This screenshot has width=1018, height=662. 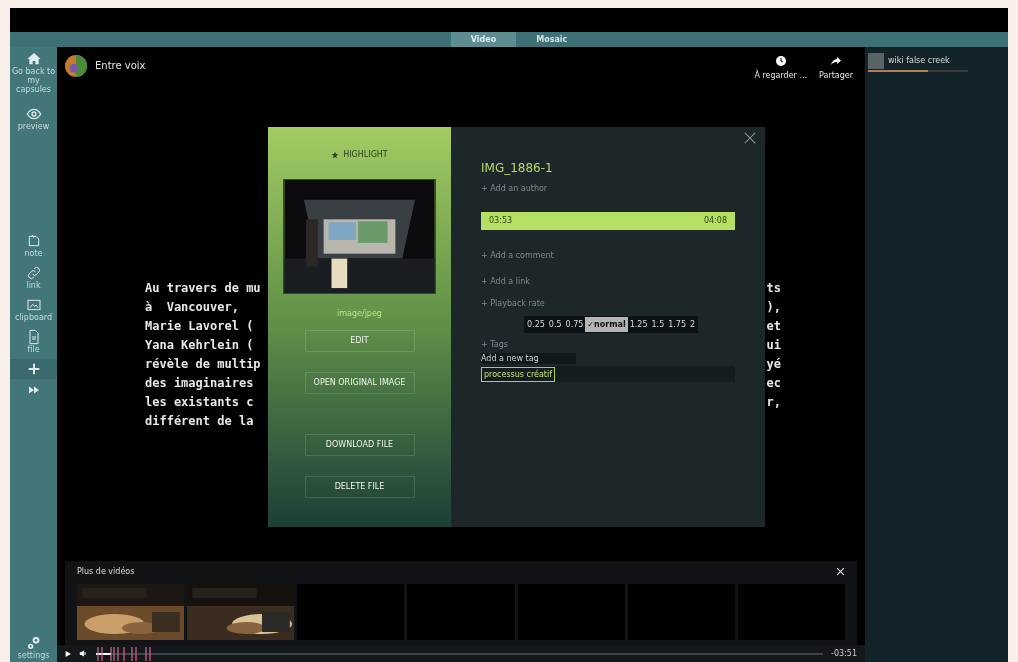 I want to click on rate-option: 1.75, so click(x=677, y=324).